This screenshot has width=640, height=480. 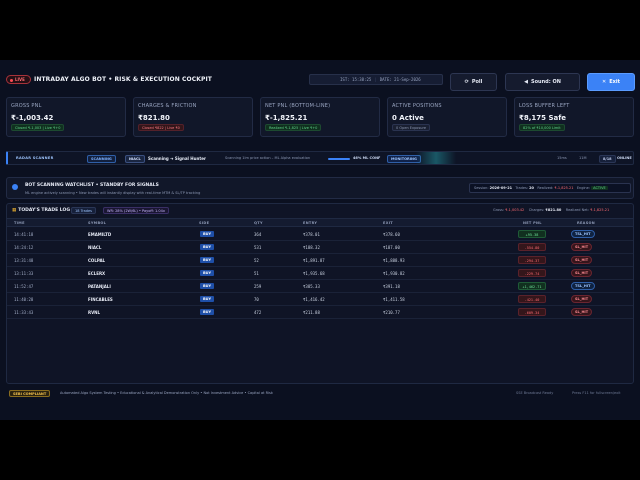 What do you see at coordinates (394, 273) in the screenshot?
I see `trade-exit: ₹1,930.82` at bounding box center [394, 273].